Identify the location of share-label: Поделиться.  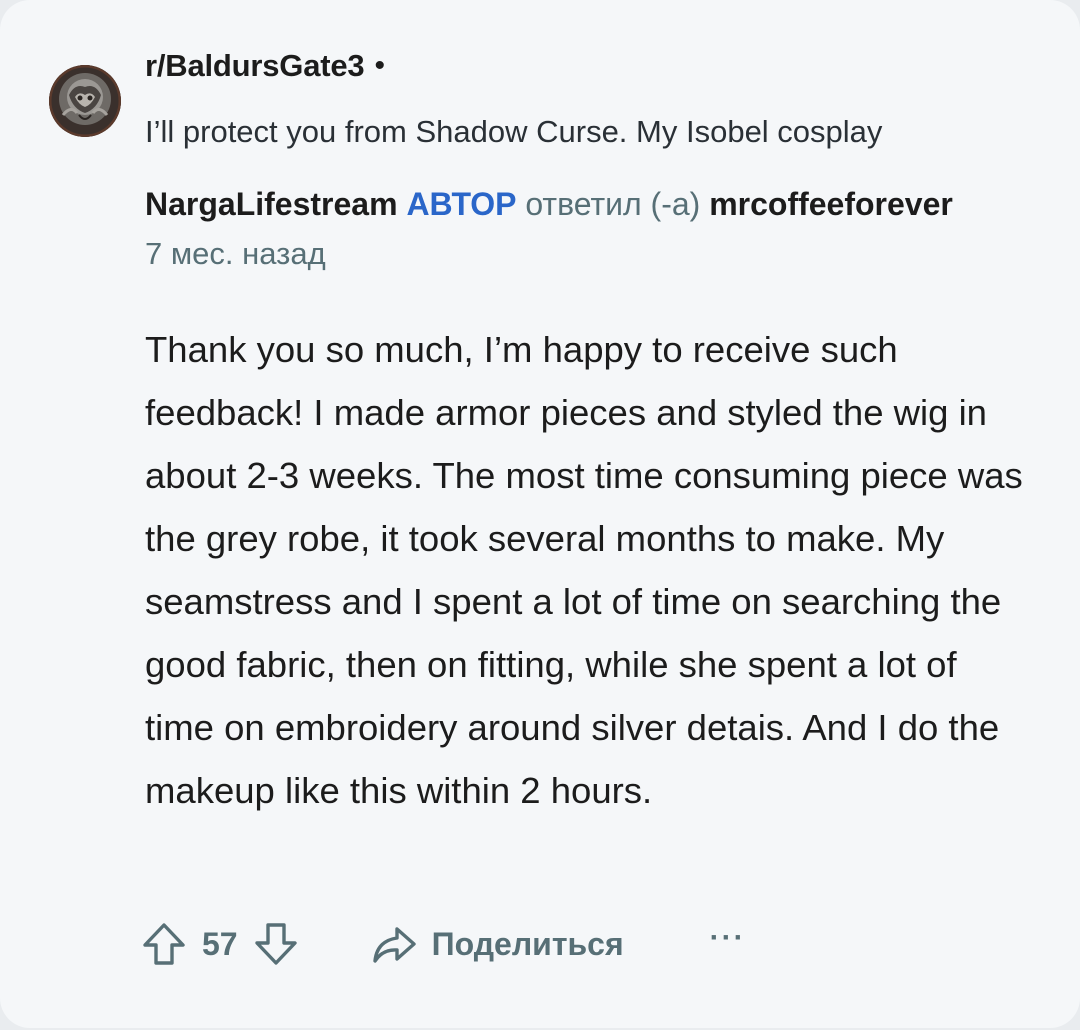
(527, 943).